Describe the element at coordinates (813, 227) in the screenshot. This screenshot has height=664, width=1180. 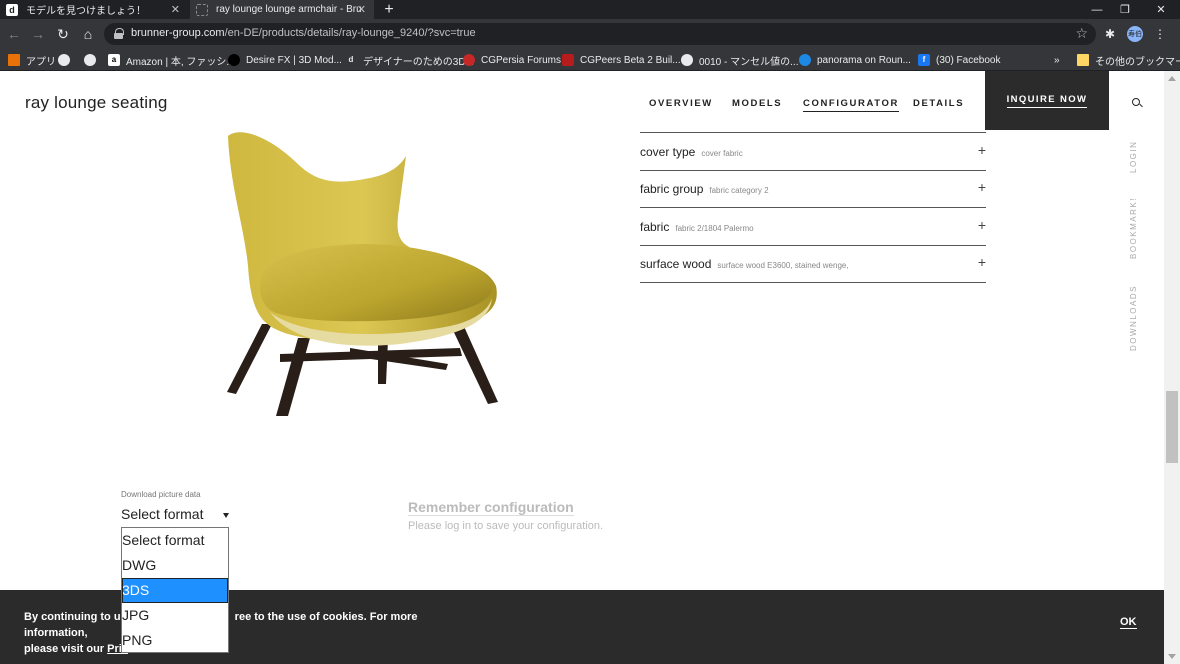
I see `config-row-fabric: fabric fabric 2/1804 Palermo +` at that location.